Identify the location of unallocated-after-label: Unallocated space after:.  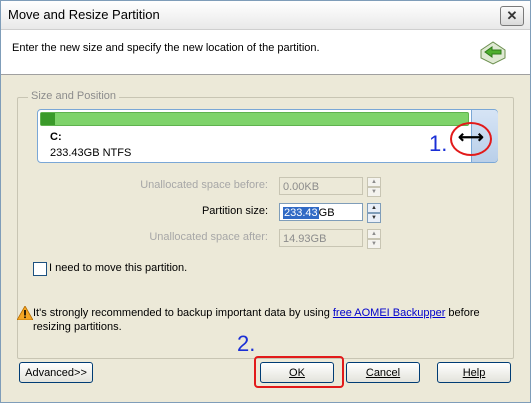
(208, 237).